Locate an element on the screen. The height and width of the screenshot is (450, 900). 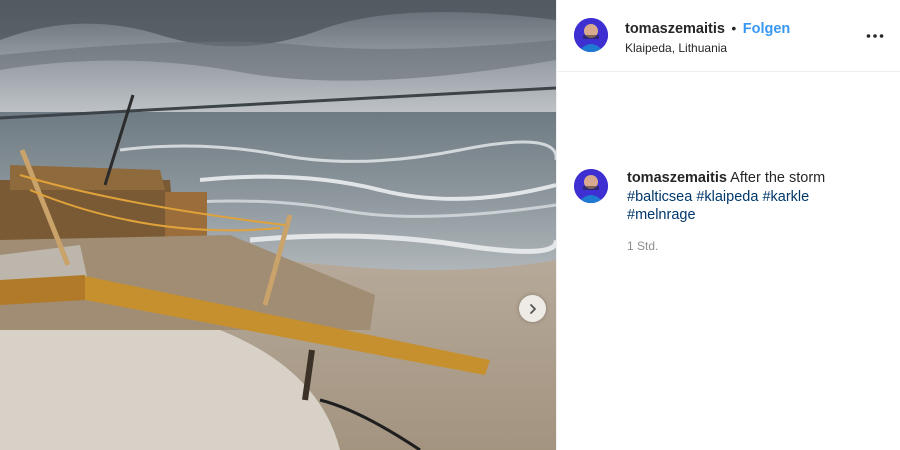
caption-author: tomaszemaitis is located at coordinates (677, 178).